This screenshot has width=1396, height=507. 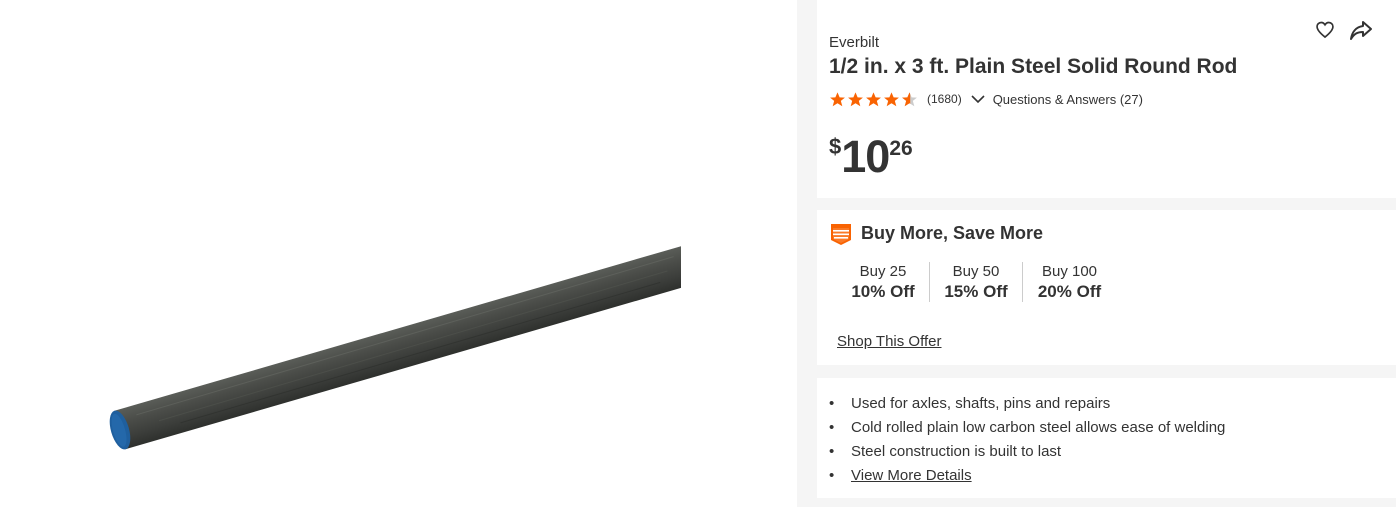 I want to click on price-cents: 26, so click(x=901, y=148).